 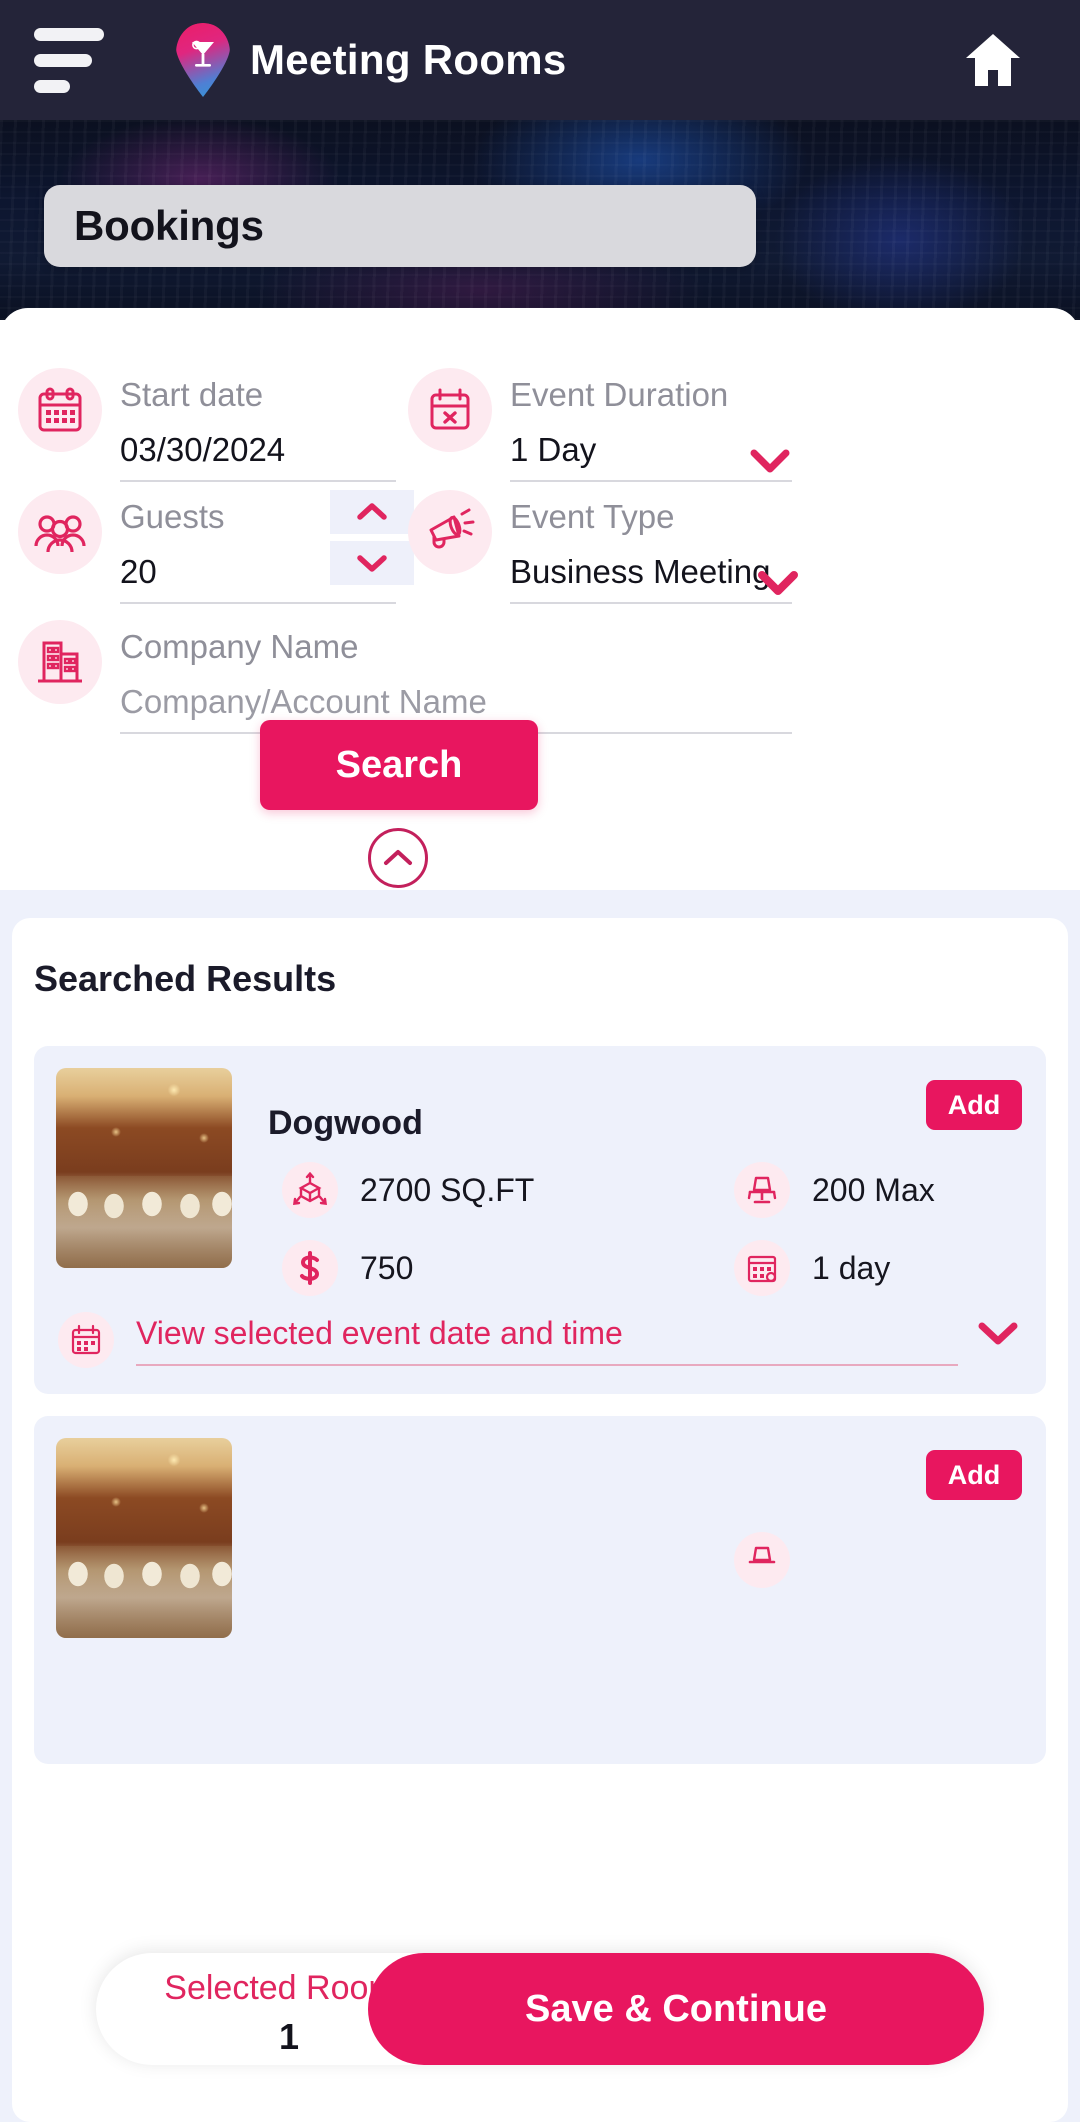 I want to click on event-type-field: Event Type Business Meeting, so click(x=603, y=547).